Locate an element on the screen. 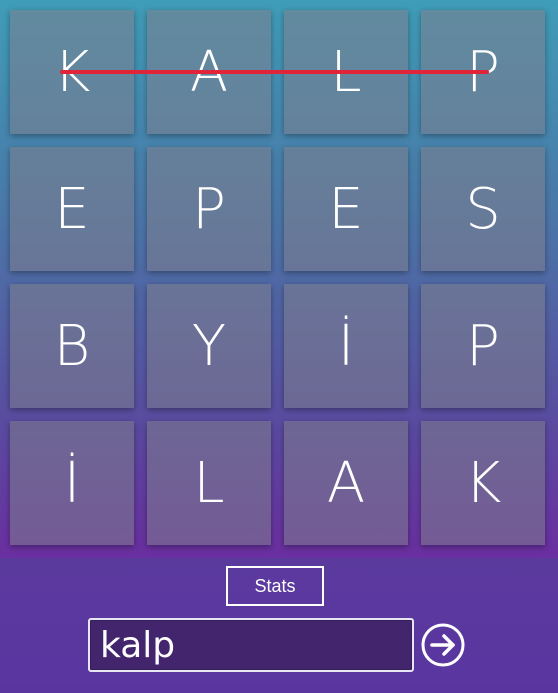  tile-r4-c4: K is located at coordinates (483, 483).